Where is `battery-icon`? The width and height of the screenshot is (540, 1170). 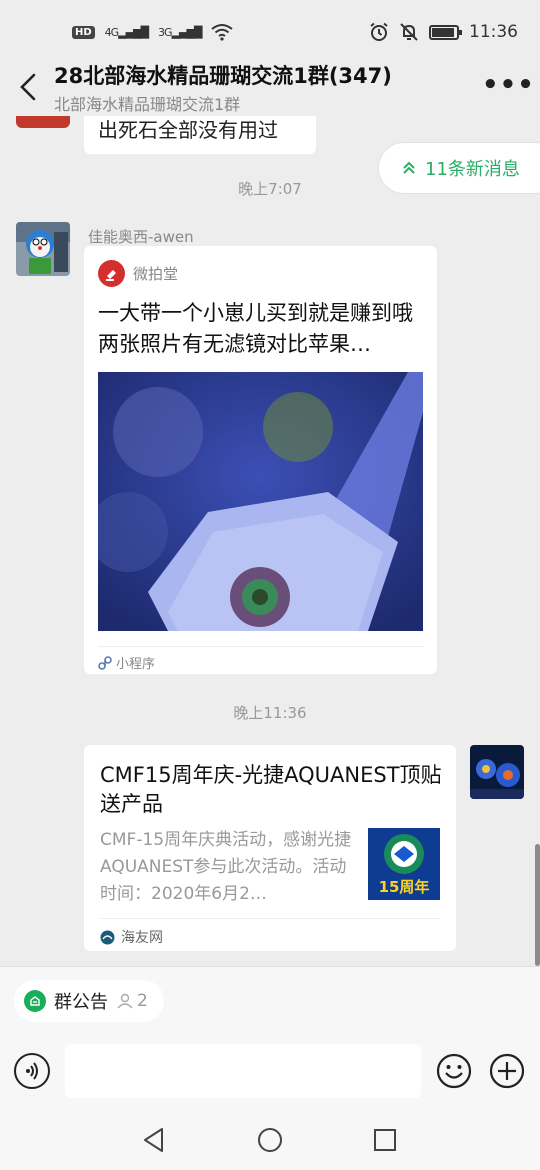 battery-icon is located at coordinates (445, 32).